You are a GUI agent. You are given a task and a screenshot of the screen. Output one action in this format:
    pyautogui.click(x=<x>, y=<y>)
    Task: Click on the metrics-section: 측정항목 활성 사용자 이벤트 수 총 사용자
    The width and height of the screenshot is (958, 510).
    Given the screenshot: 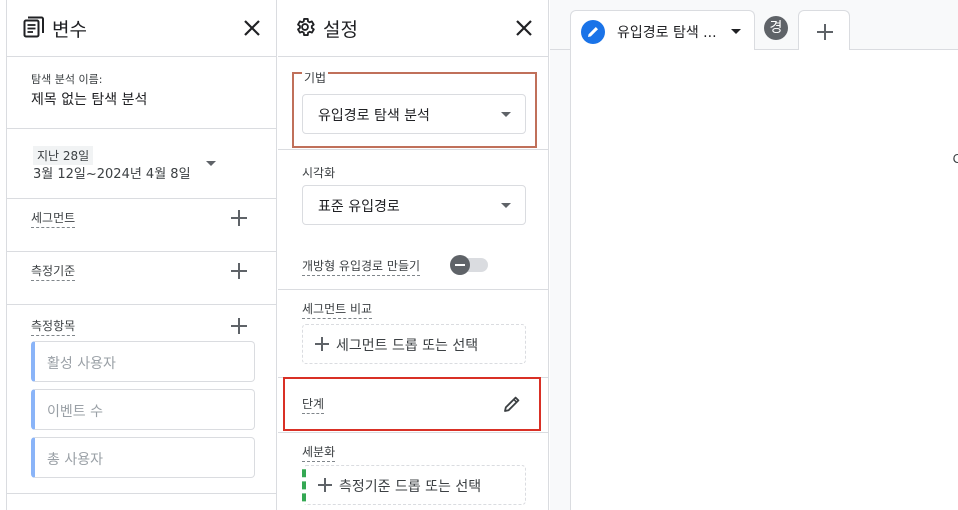 What is the action you would take?
    pyautogui.click(x=141, y=399)
    